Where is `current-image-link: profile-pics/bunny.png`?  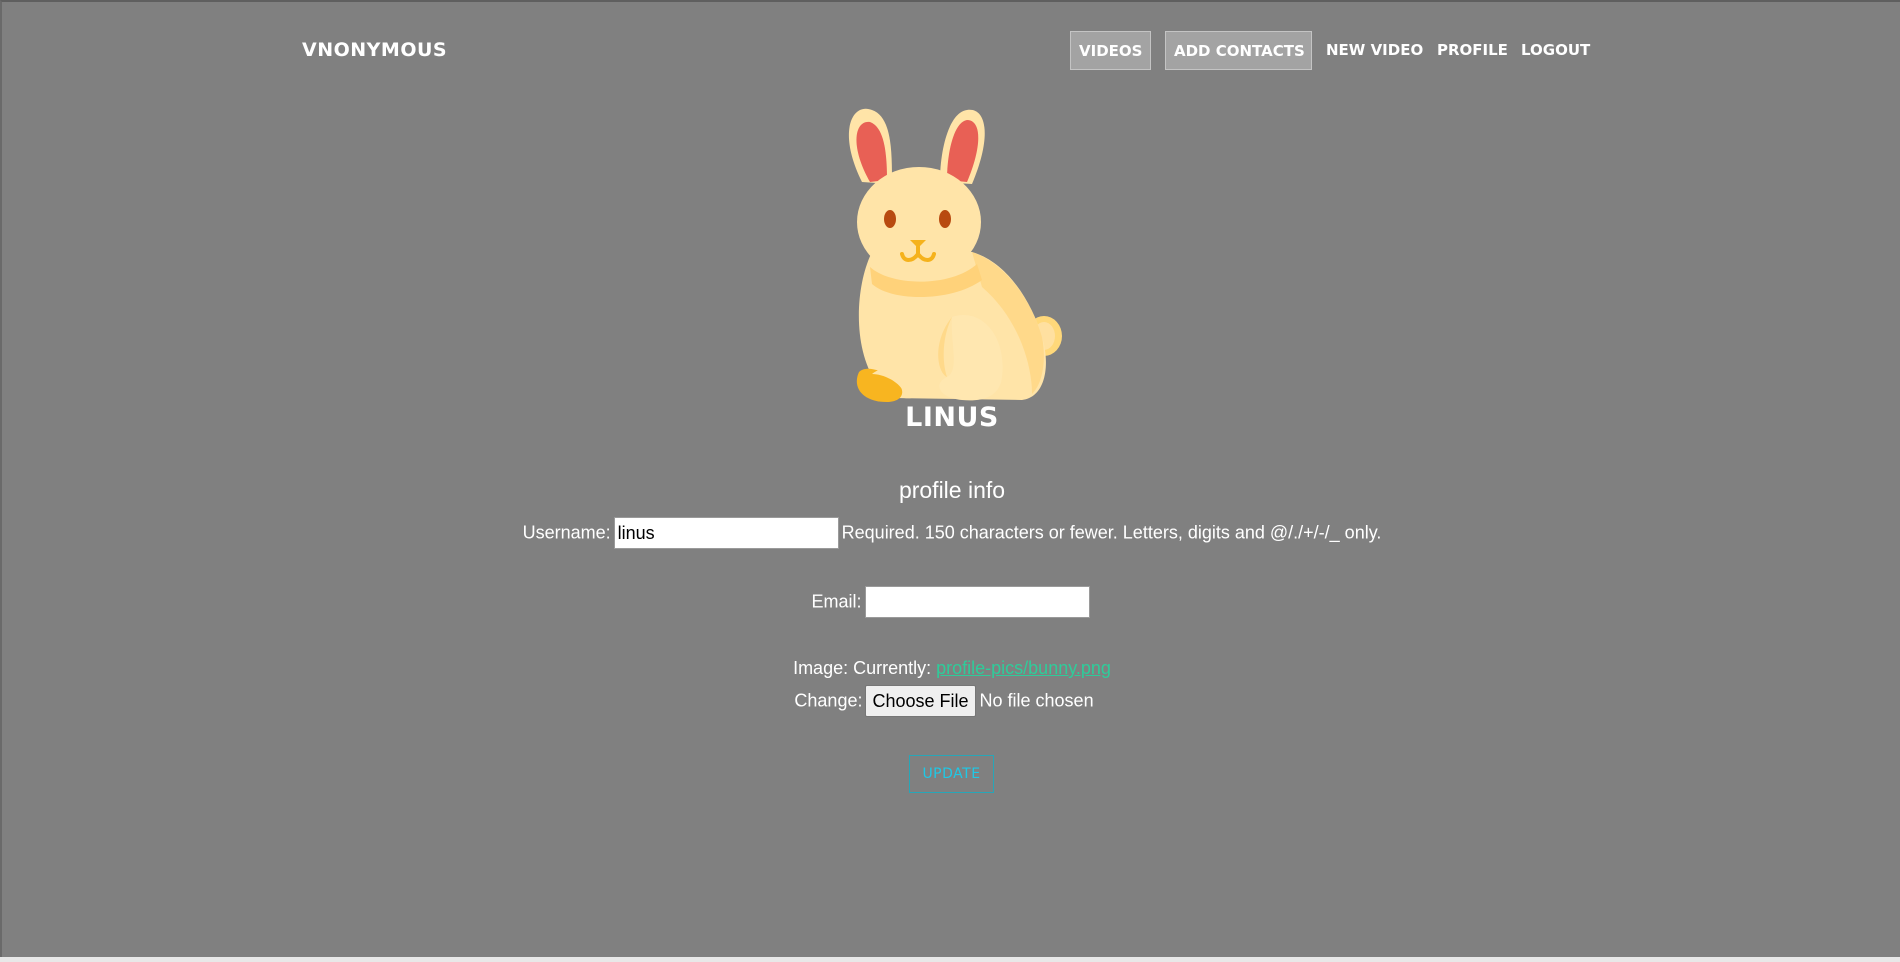
current-image-link: profile-pics/bunny.png is located at coordinates (1023, 668).